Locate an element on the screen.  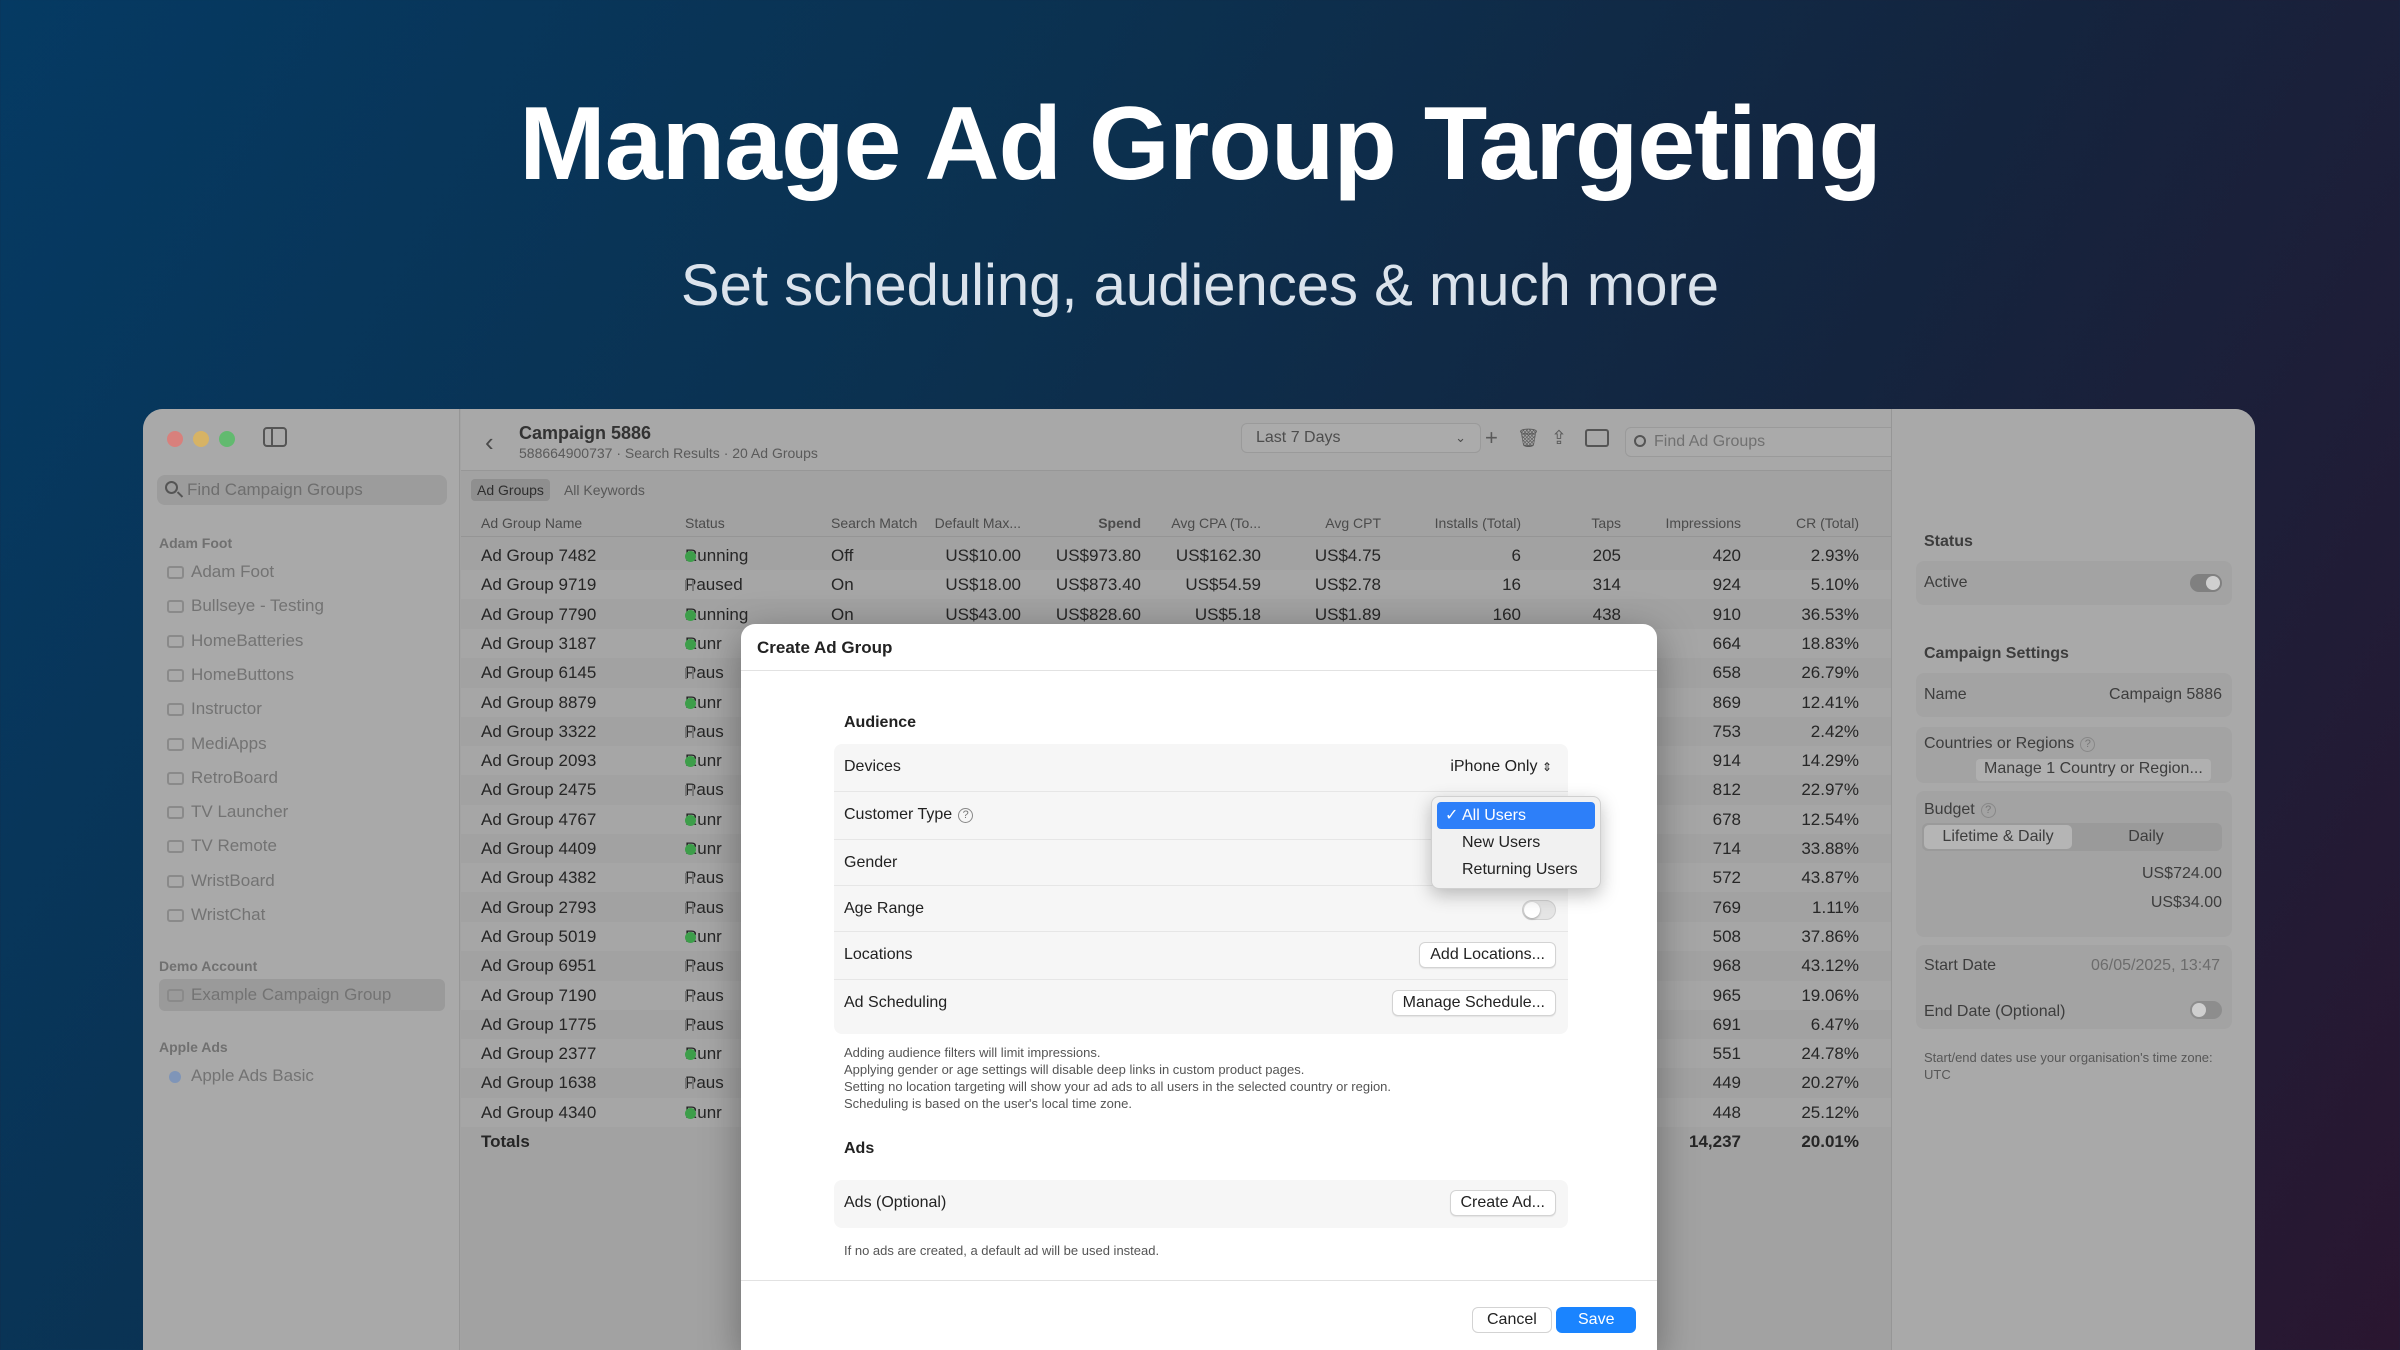
lifetime-budget-value: US$724.00 is located at coordinates (2182, 874).